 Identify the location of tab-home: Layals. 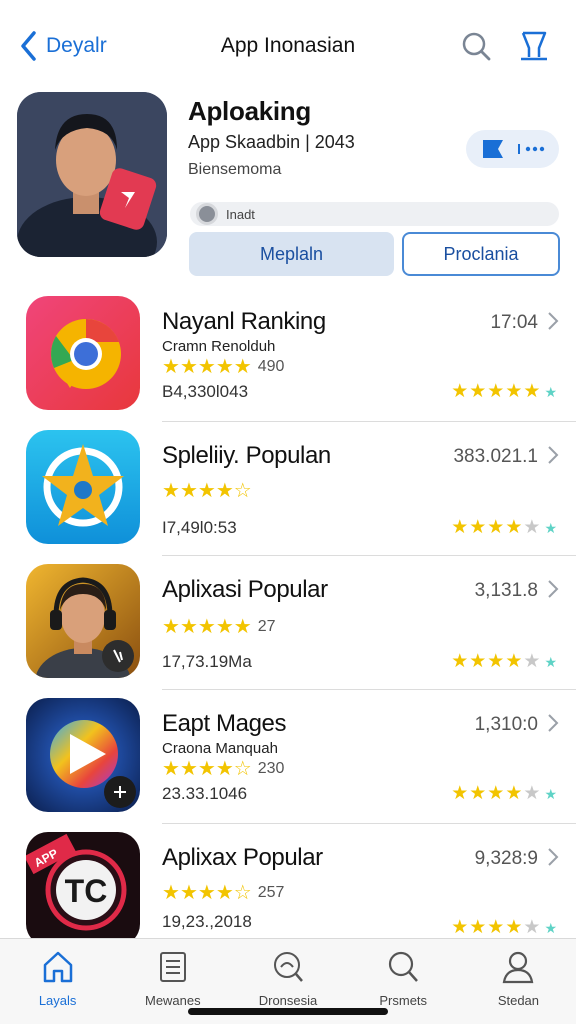
(57, 981).